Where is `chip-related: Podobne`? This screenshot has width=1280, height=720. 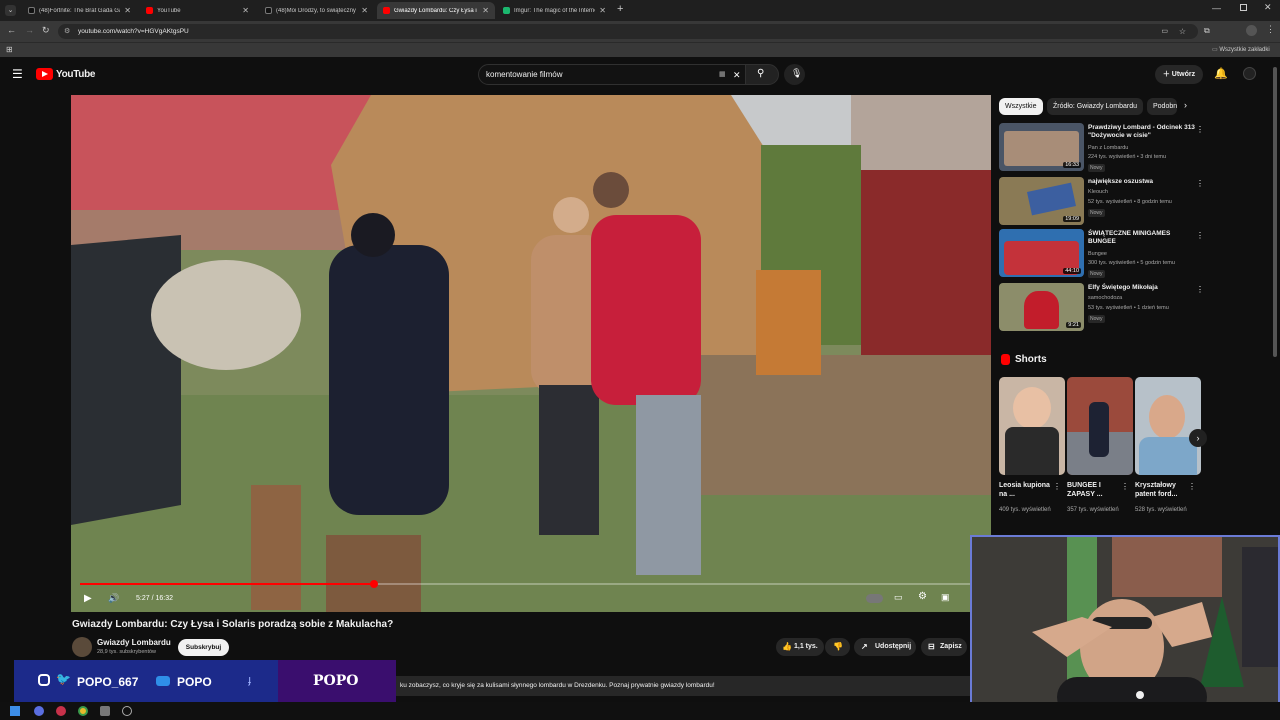 chip-related: Podobne is located at coordinates (1162, 106).